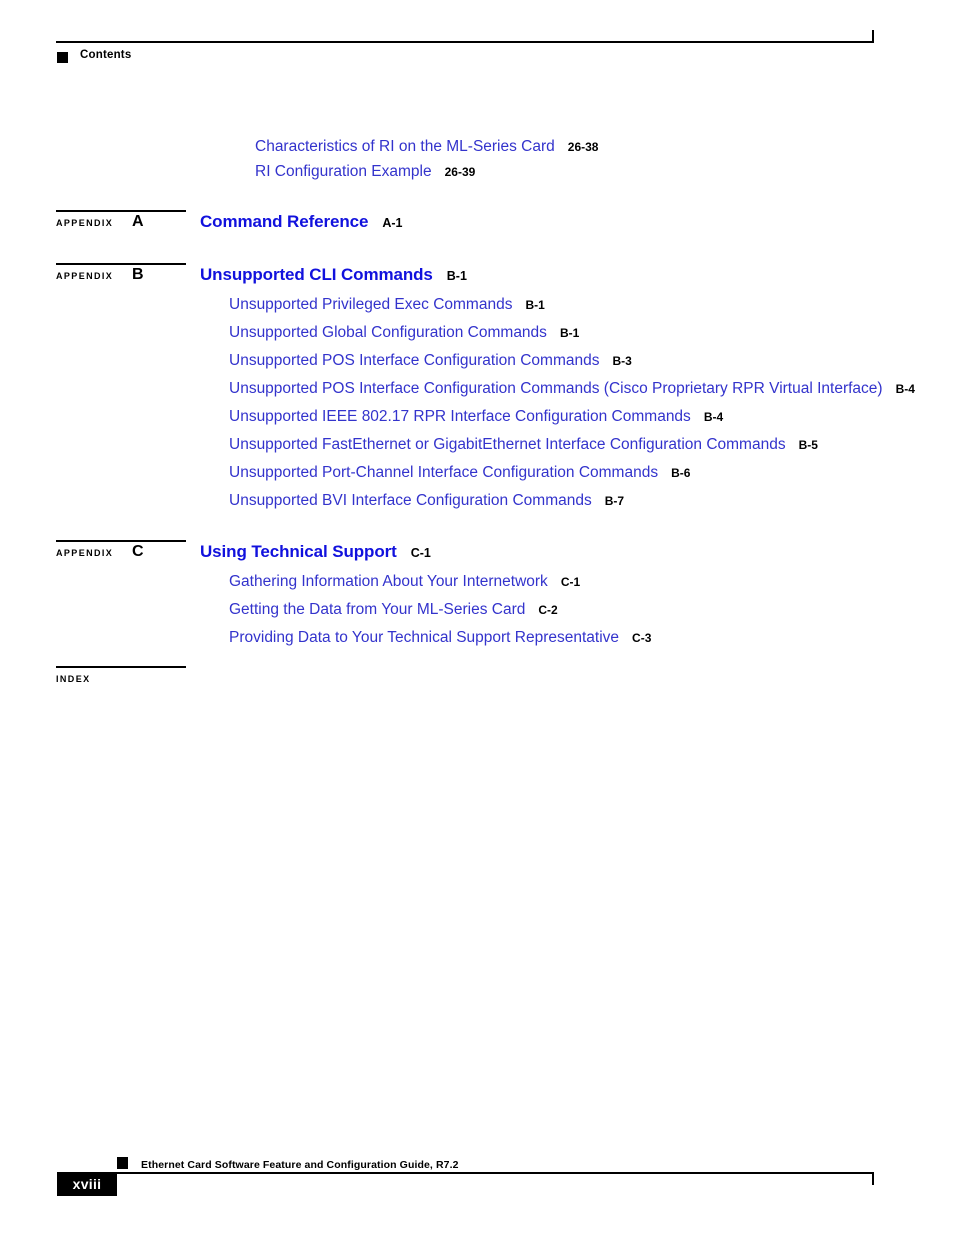 Image resolution: width=954 pixels, height=1235 pixels. What do you see at coordinates (681, 473) in the screenshot?
I see `toc-entry-page: B-6` at bounding box center [681, 473].